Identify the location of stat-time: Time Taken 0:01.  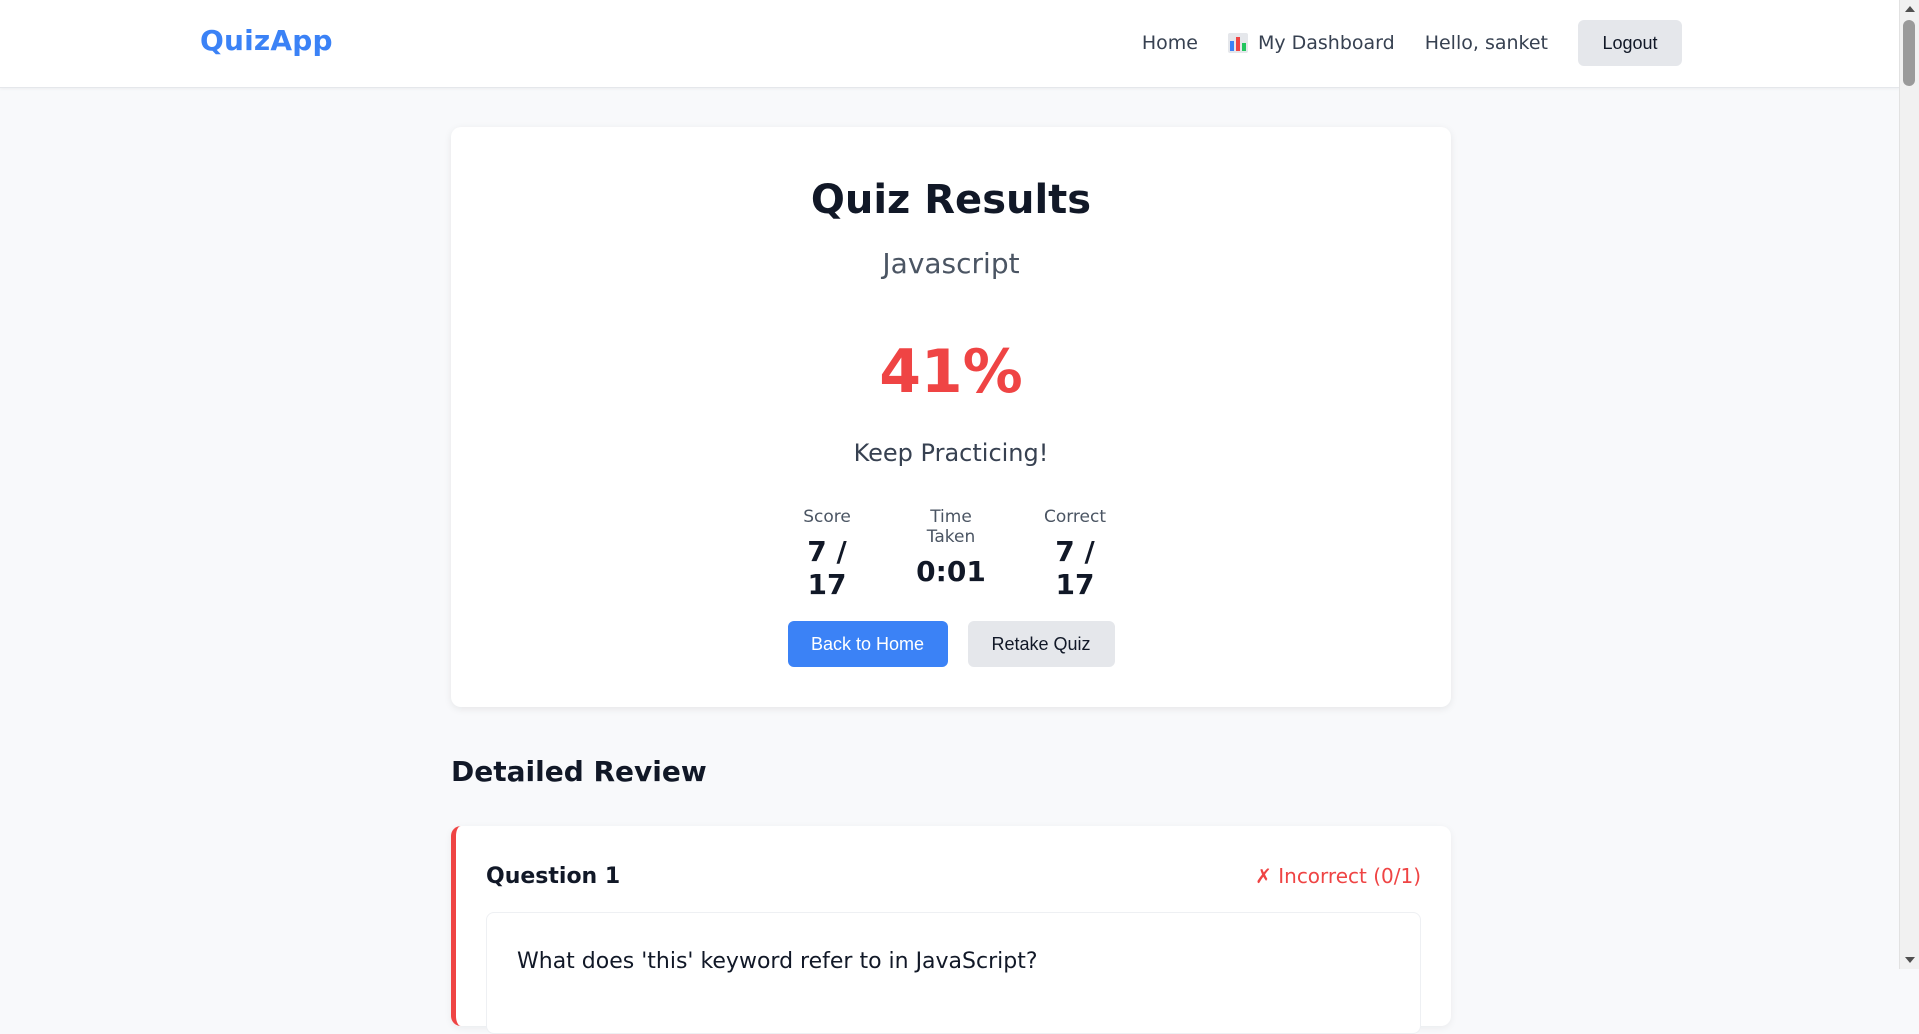
(951, 554).